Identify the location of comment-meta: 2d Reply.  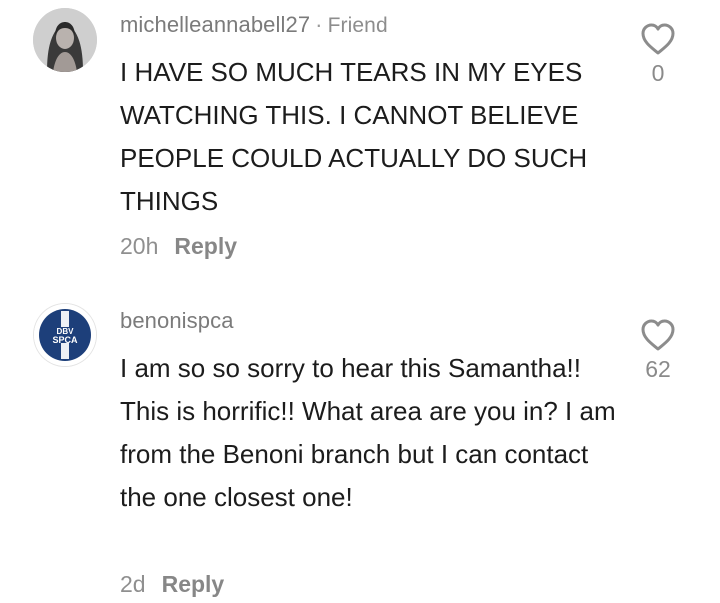
(172, 584).